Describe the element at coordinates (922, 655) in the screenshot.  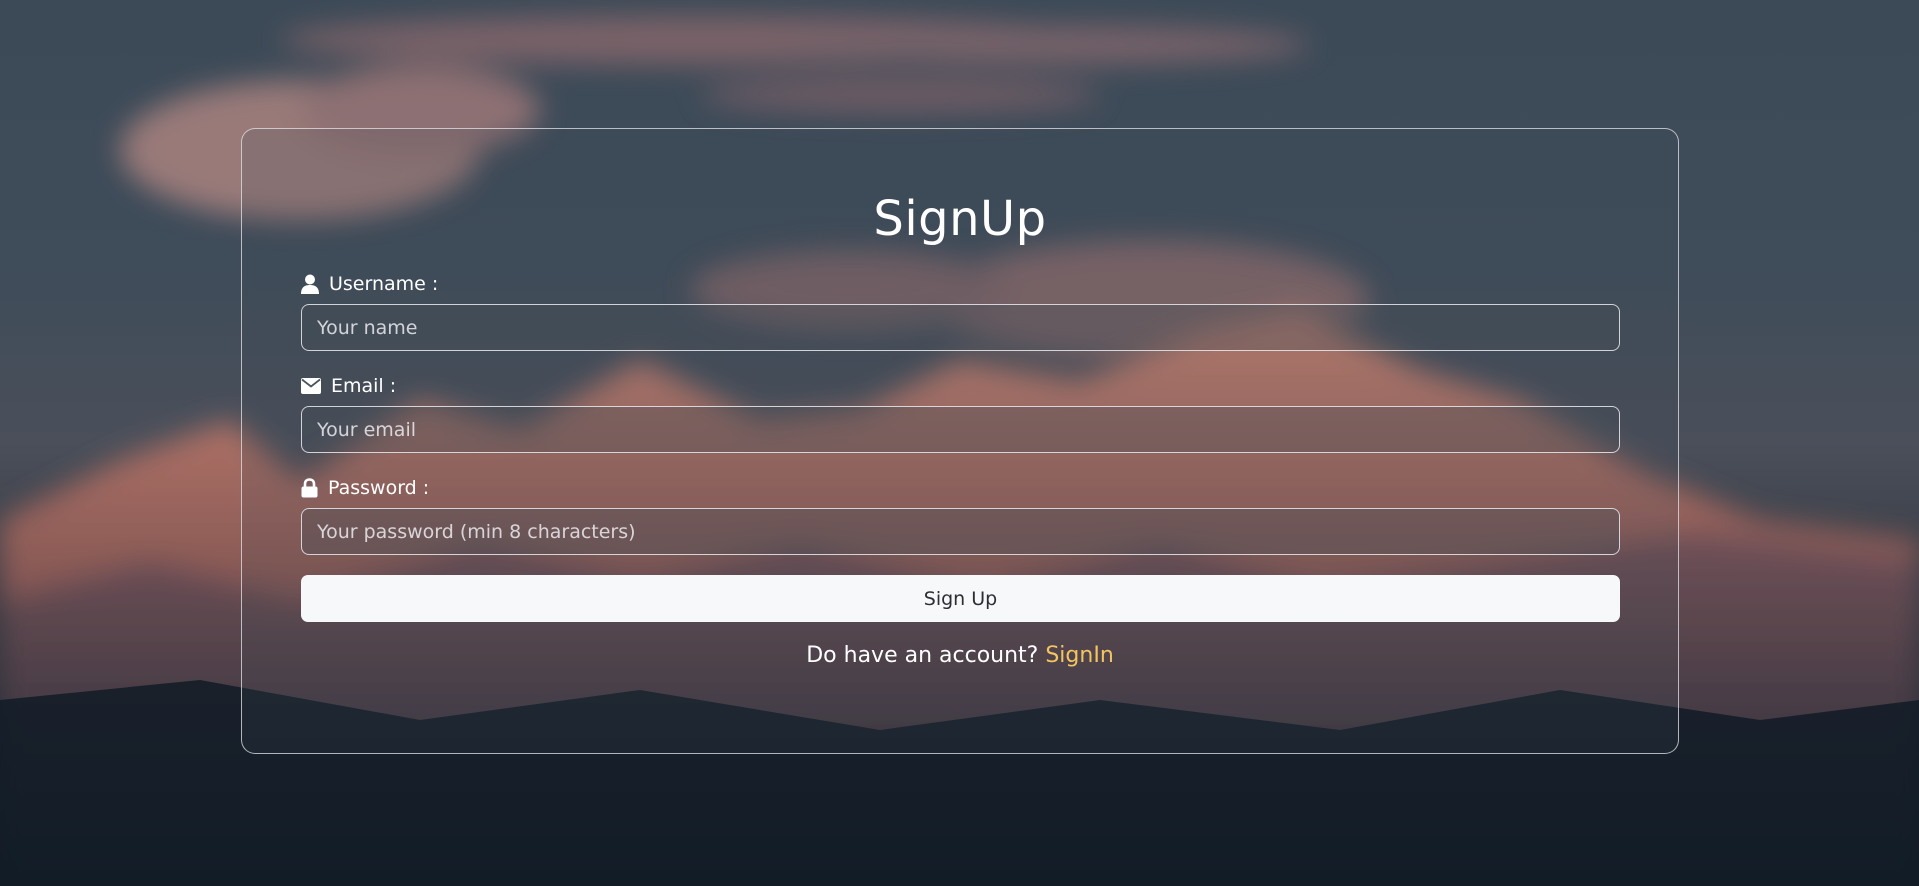
I see `signin-prompt-text: Do have an account?` at that location.